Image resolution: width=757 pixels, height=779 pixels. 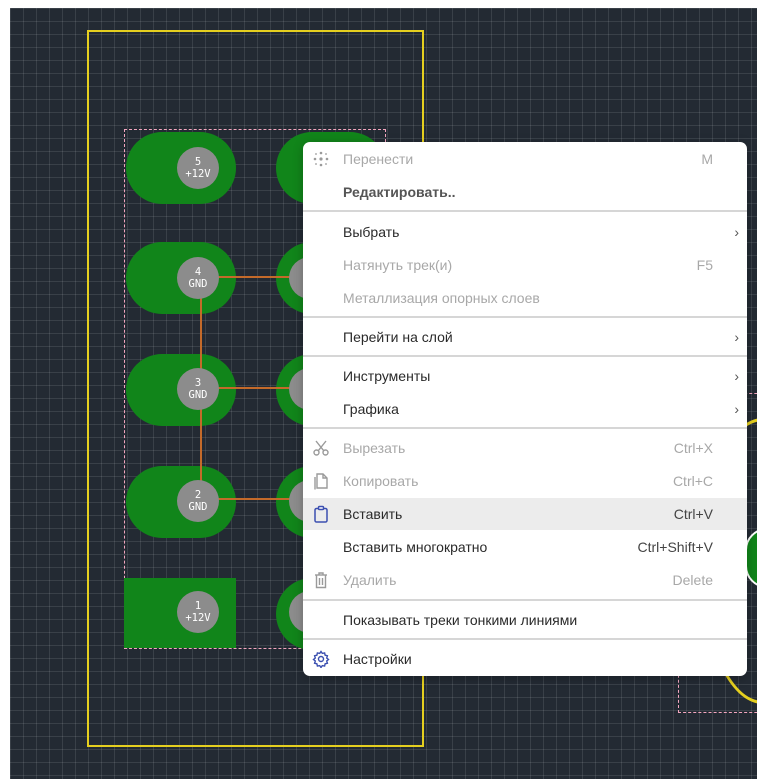 What do you see at coordinates (198, 501) in the screenshot?
I see `pad-2-hole: 2 GND` at bounding box center [198, 501].